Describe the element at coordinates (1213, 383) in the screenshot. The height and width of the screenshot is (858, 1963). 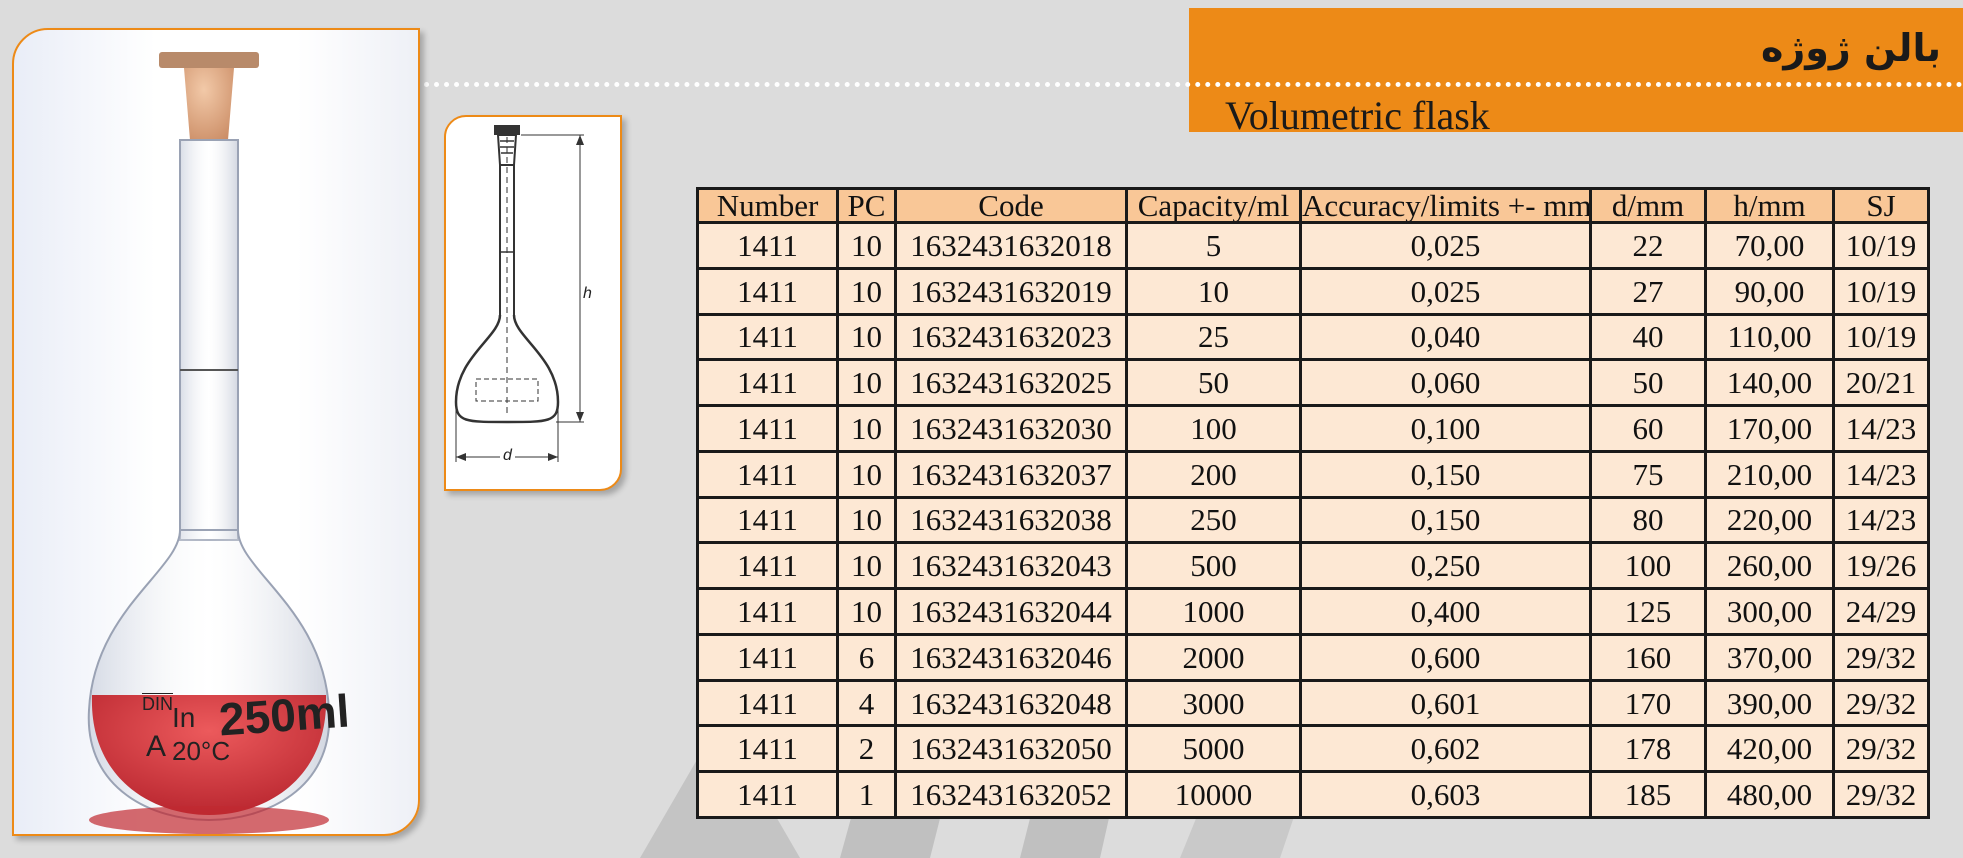
I see `cell-capacity: 50` at that location.